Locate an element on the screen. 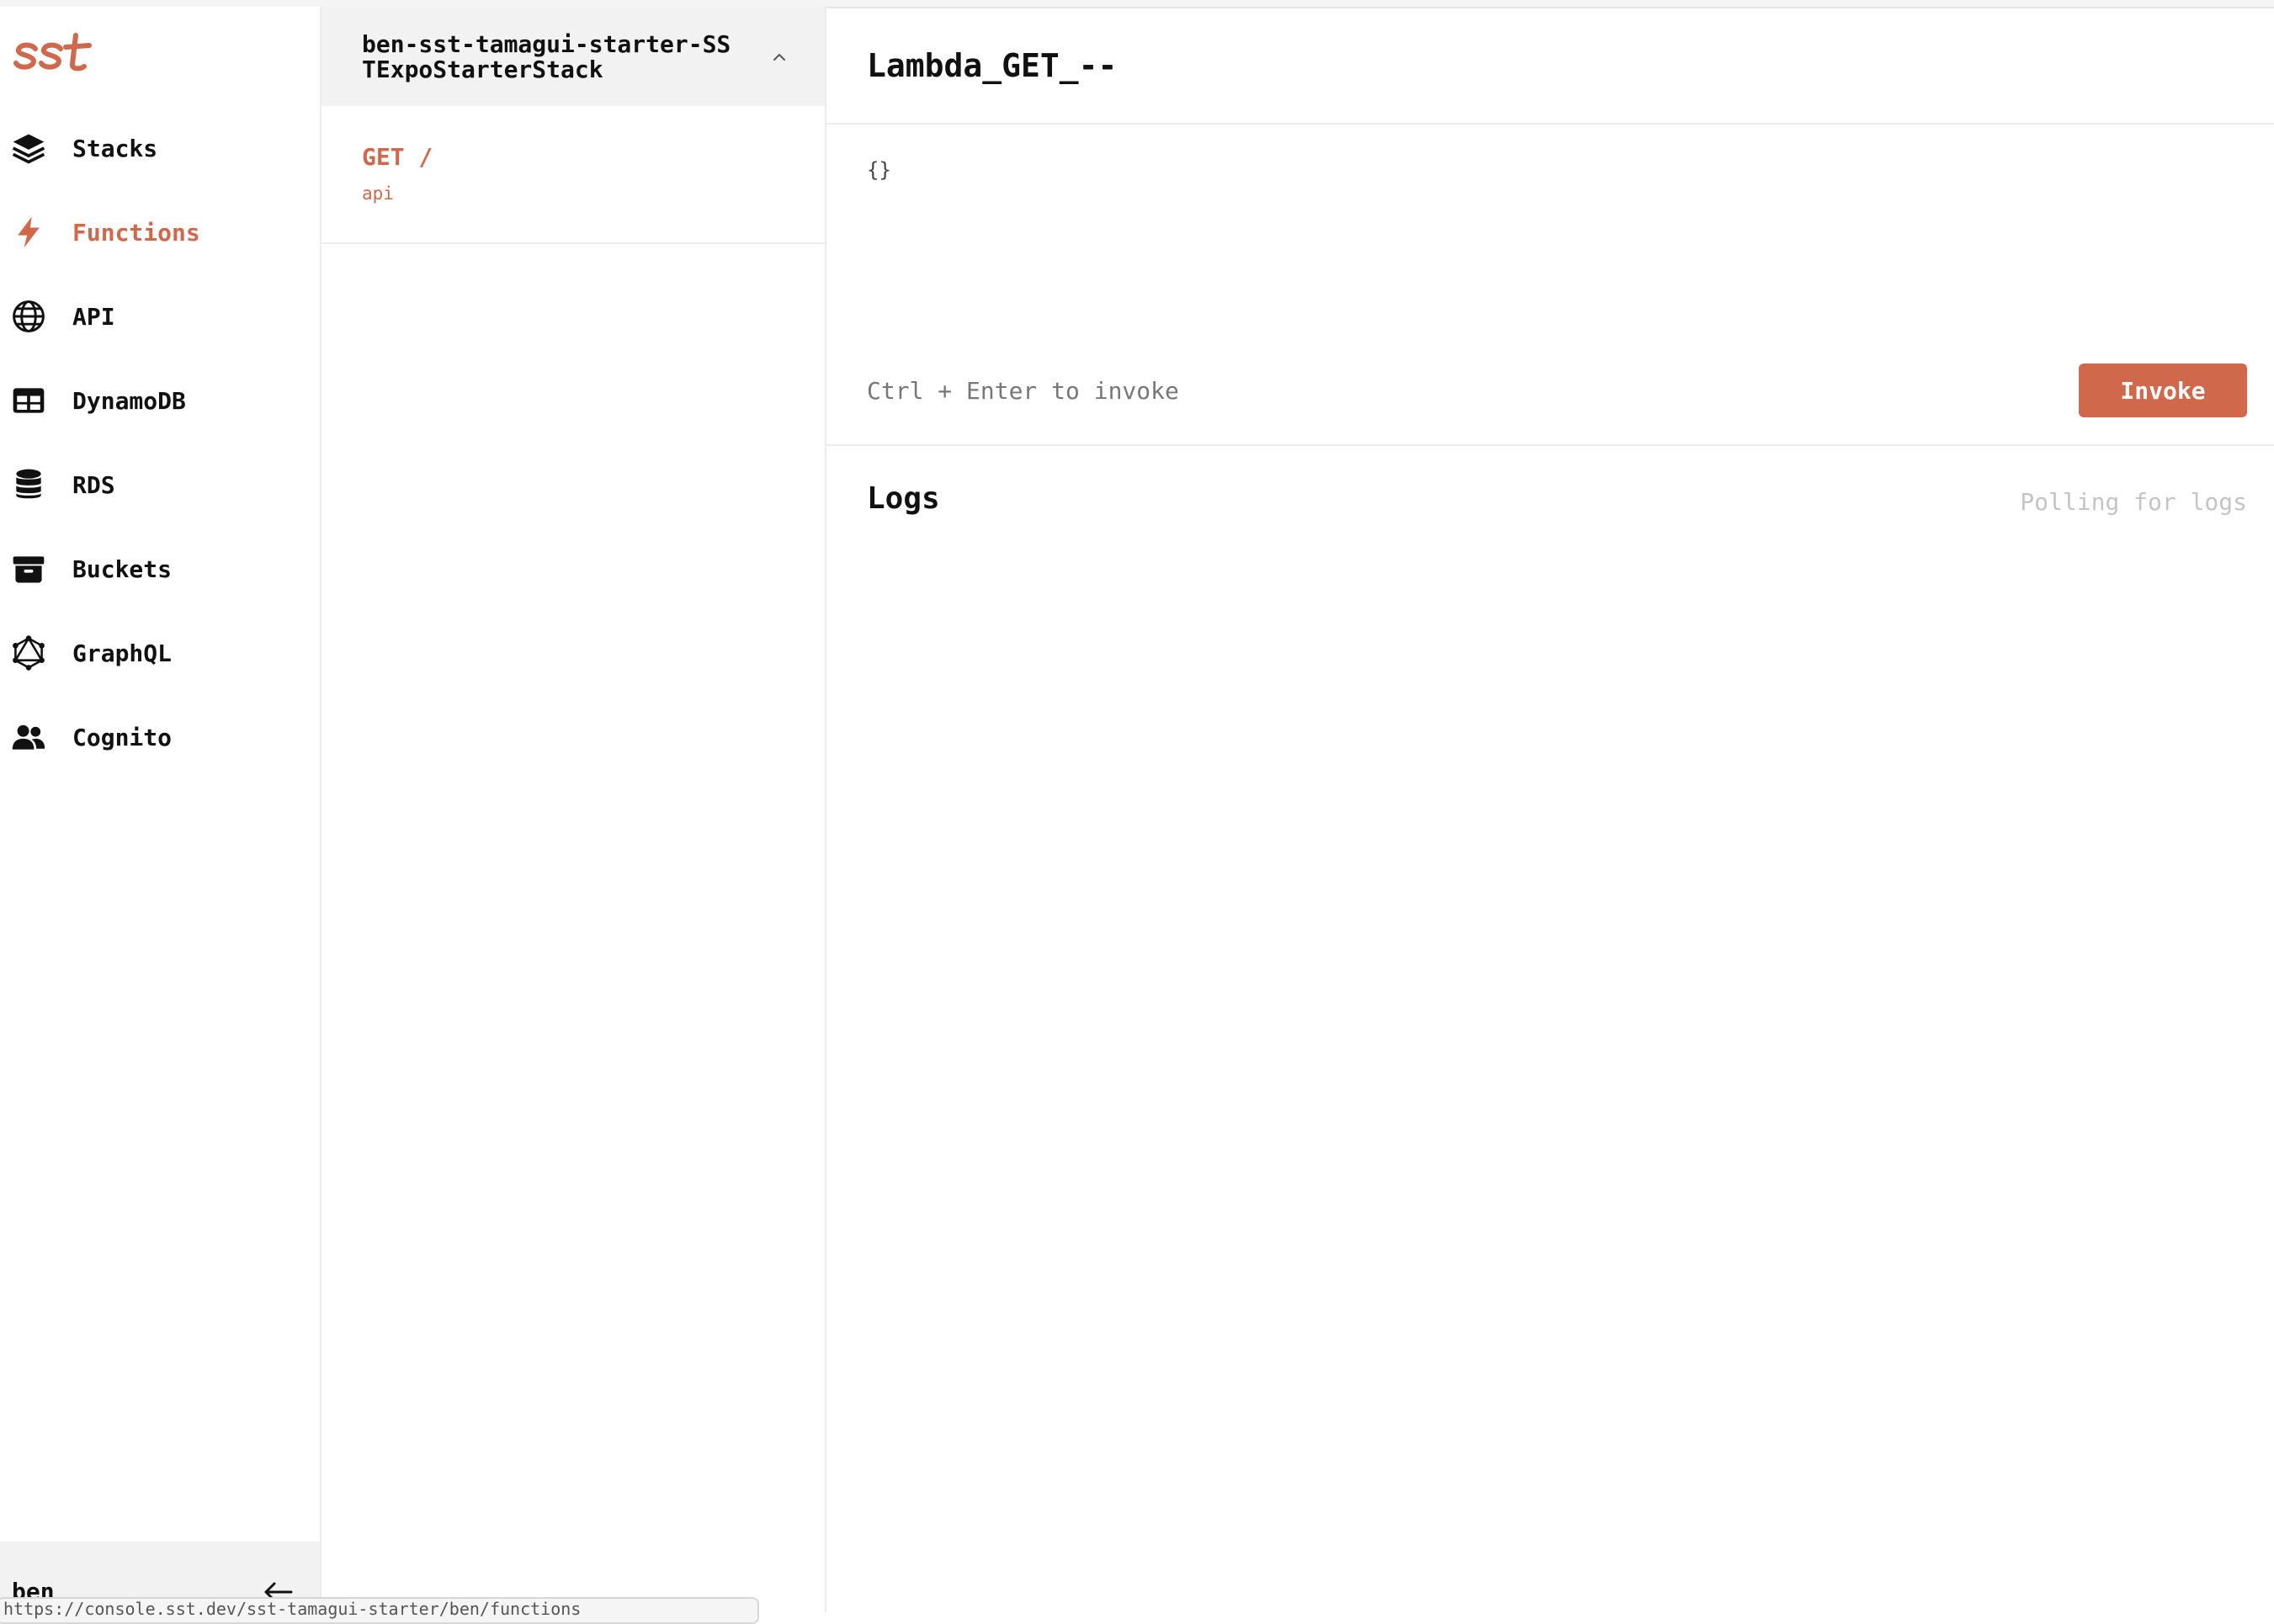 Image resolution: width=2274 pixels, height=1624 pixels. payload-editor: {} is located at coordinates (879, 170).